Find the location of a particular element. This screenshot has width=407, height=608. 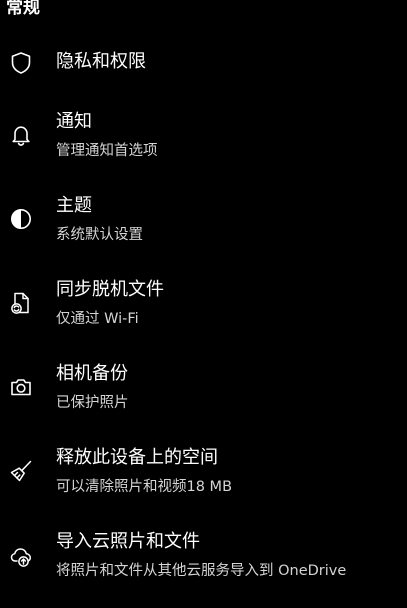

theme-sublabel: 系统默认设置 is located at coordinates (99, 235).